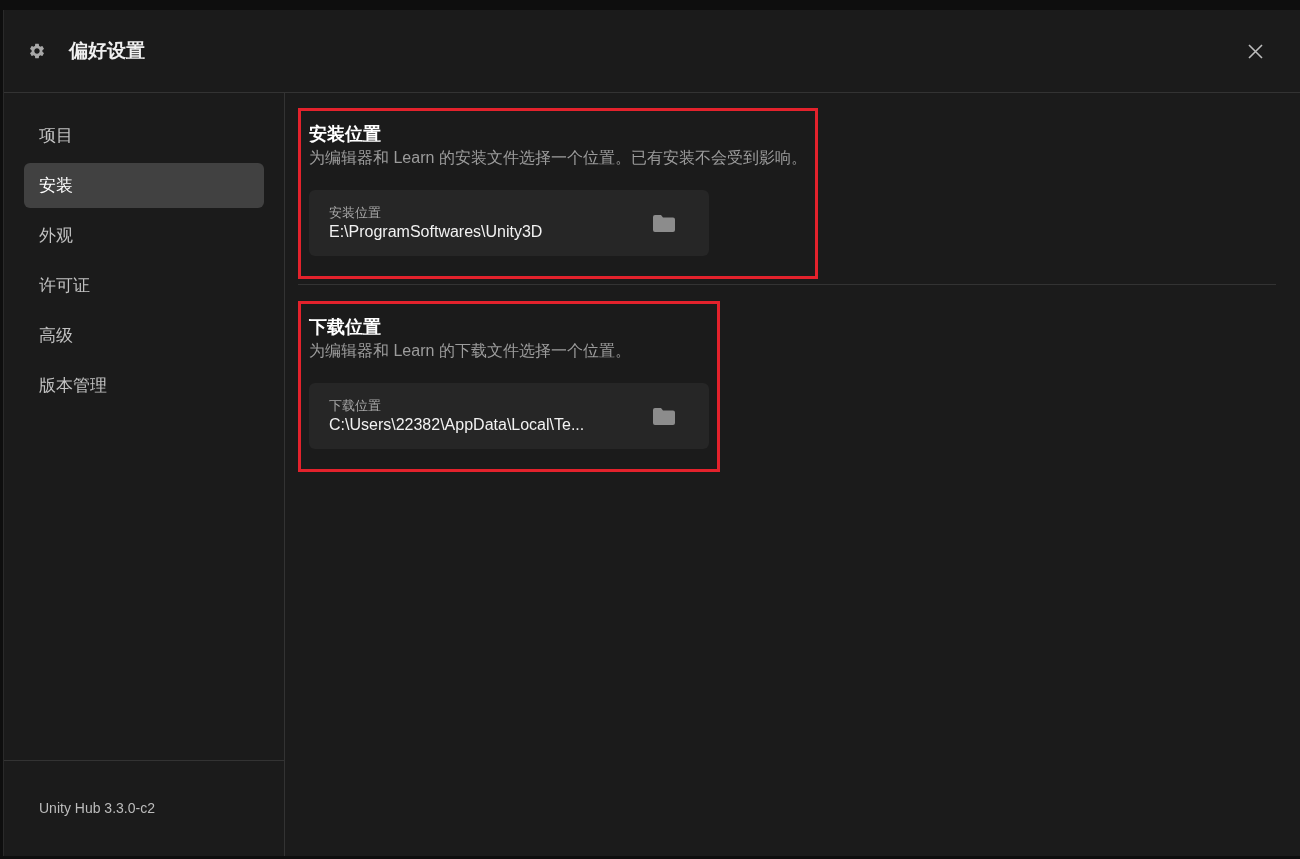  I want to click on section-title: 安装位置, so click(345, 134).